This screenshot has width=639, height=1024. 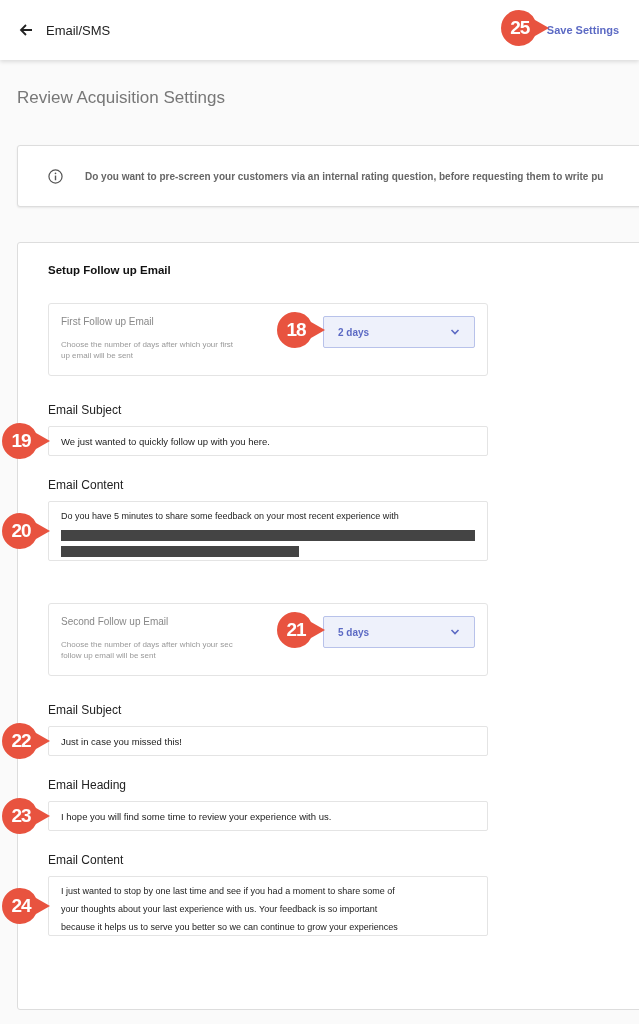 I want to click on step-marker: 24, so click(x=26, y=906).